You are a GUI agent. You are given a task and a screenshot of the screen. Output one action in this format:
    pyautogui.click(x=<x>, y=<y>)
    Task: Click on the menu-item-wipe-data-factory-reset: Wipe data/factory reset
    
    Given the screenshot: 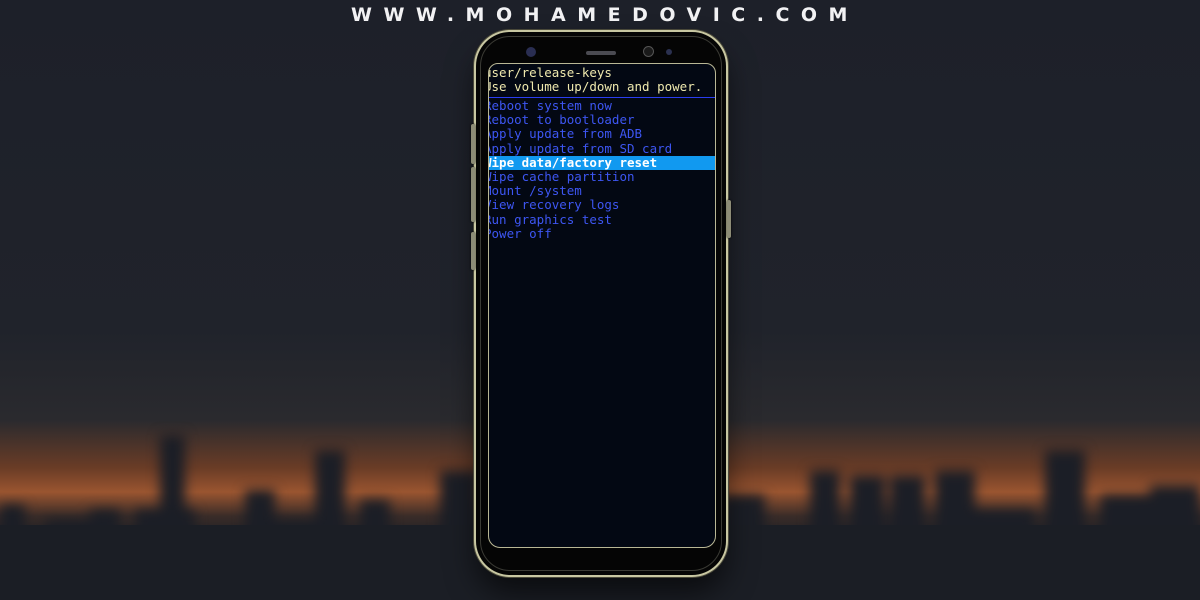 What is the action you would take?
    pyautogui.click(x=602, y=163)
    